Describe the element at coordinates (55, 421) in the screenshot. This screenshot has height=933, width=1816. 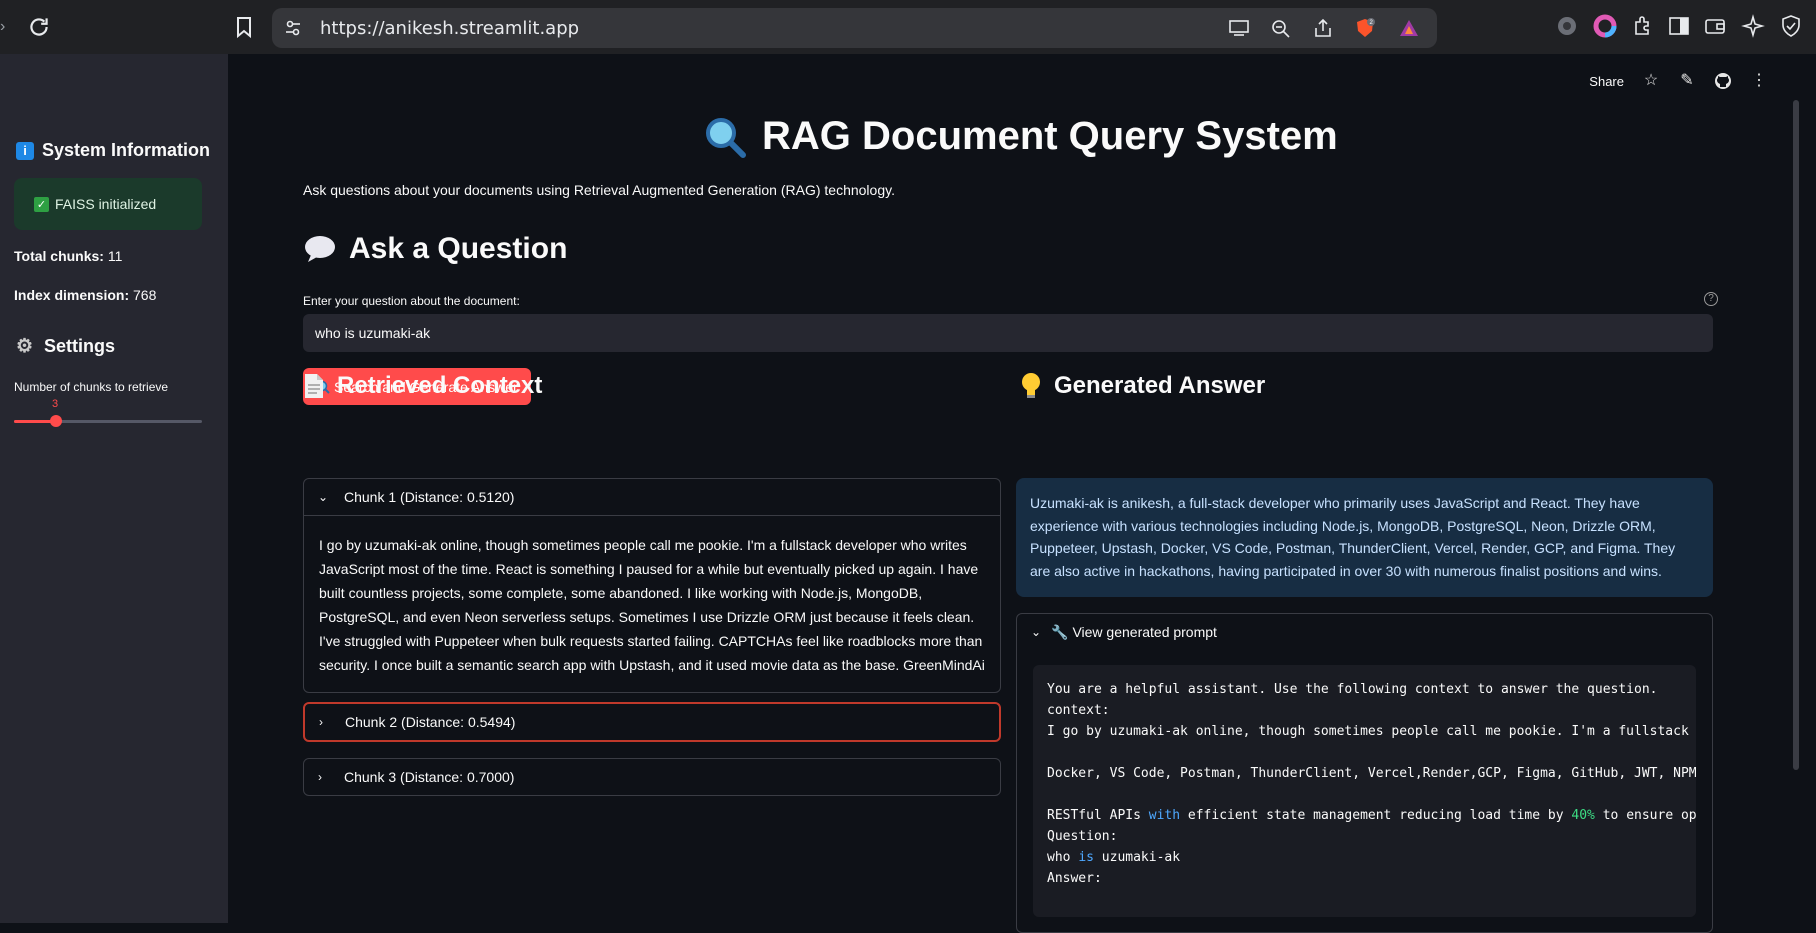
I see `slider-thumb` at that location.